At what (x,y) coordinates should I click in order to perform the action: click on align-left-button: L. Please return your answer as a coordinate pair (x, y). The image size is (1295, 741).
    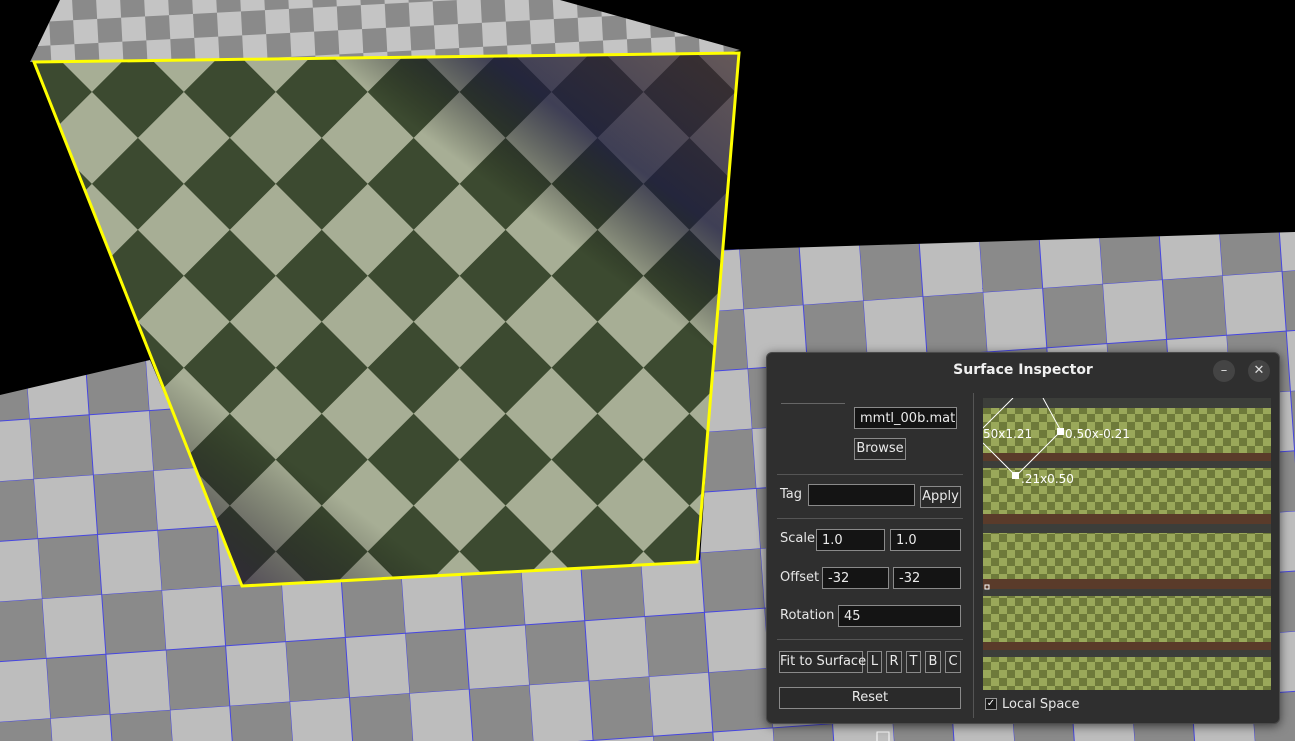
    Looking at the image, I should click on (874, 662).